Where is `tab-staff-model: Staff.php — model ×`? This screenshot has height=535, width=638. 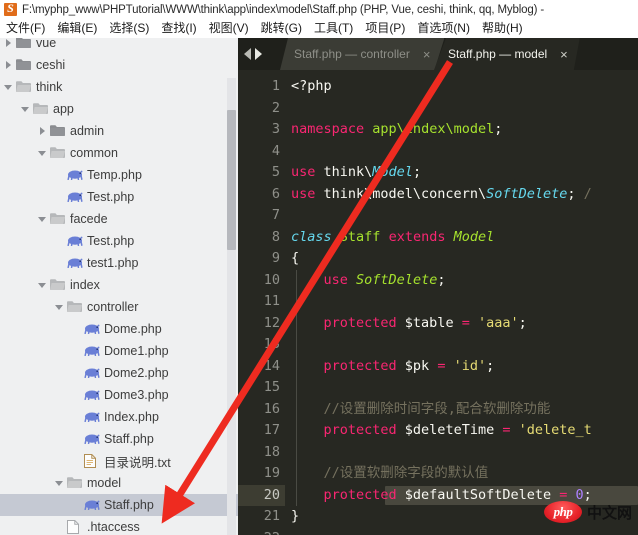
tab-staff-model: Staff.php — model × is located at coordinates (507, 54).